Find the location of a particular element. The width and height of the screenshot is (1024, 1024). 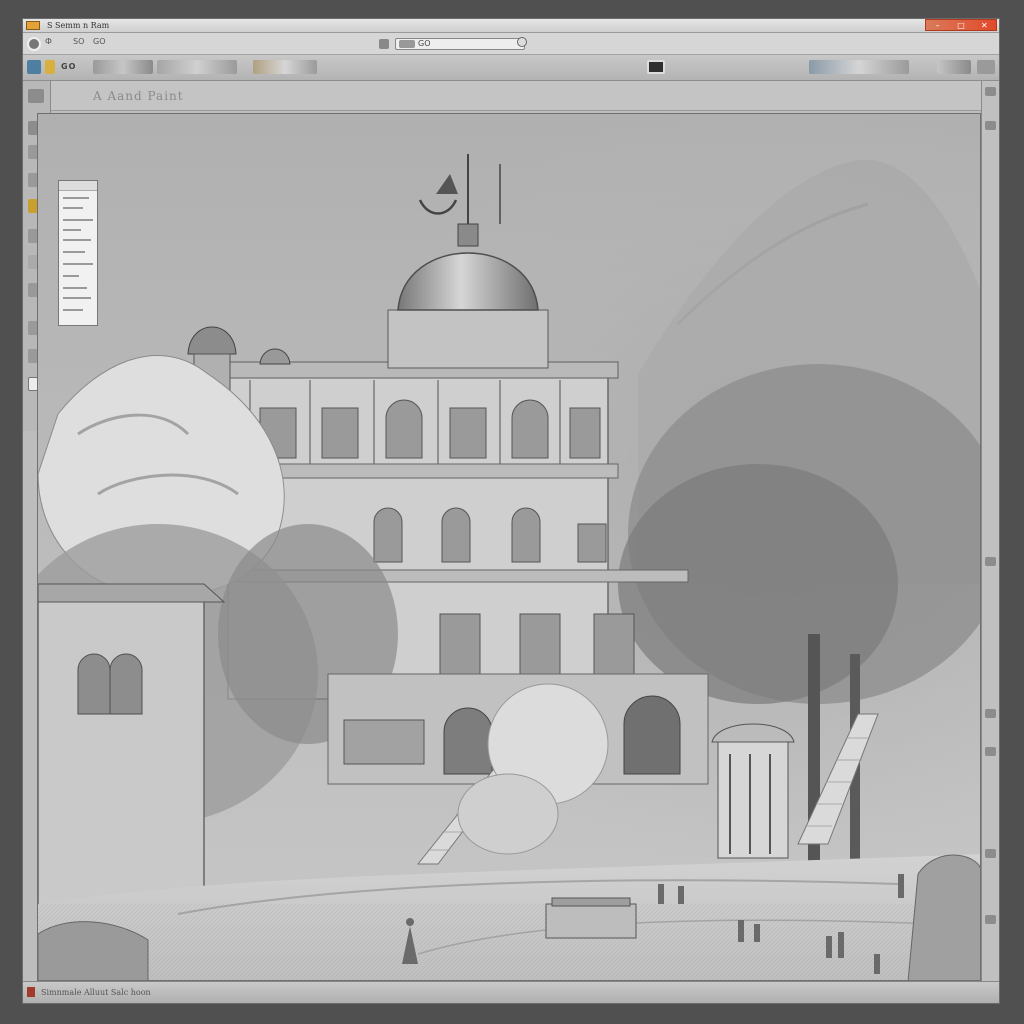

main-toolbar: GO is located at coordinates (511, 68).